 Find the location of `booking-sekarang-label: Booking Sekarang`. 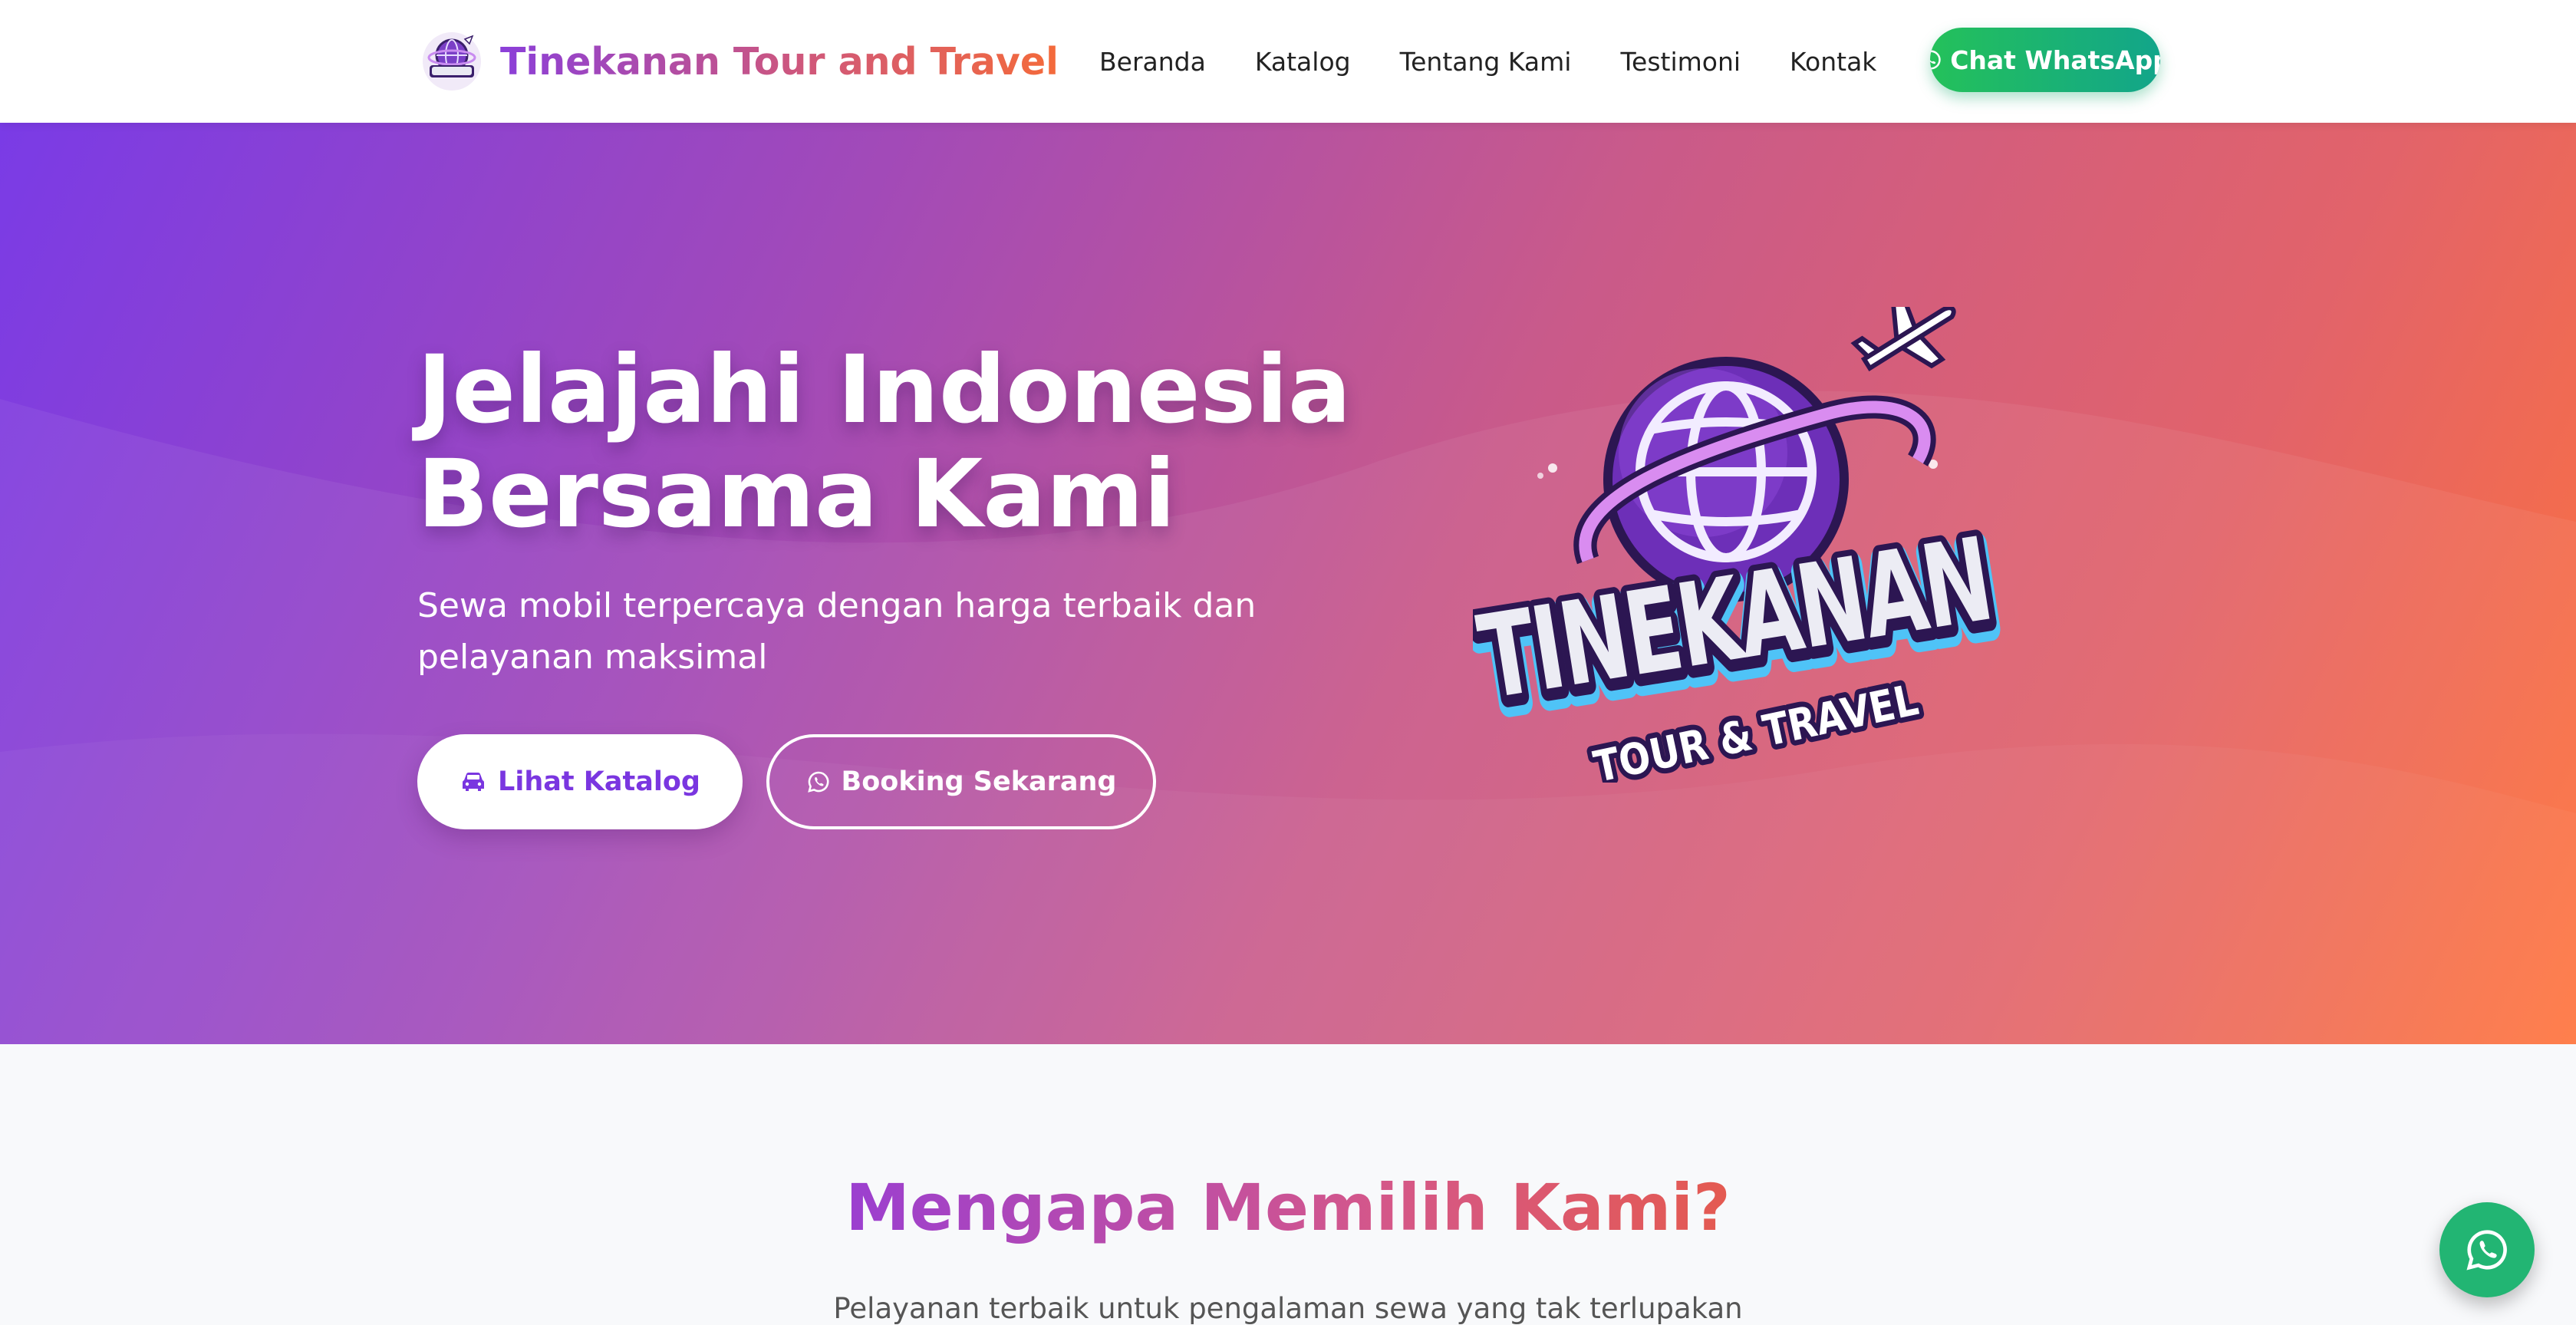

booking-sekarang-label: Booking Sekarang is located at coordinates (979, 781).